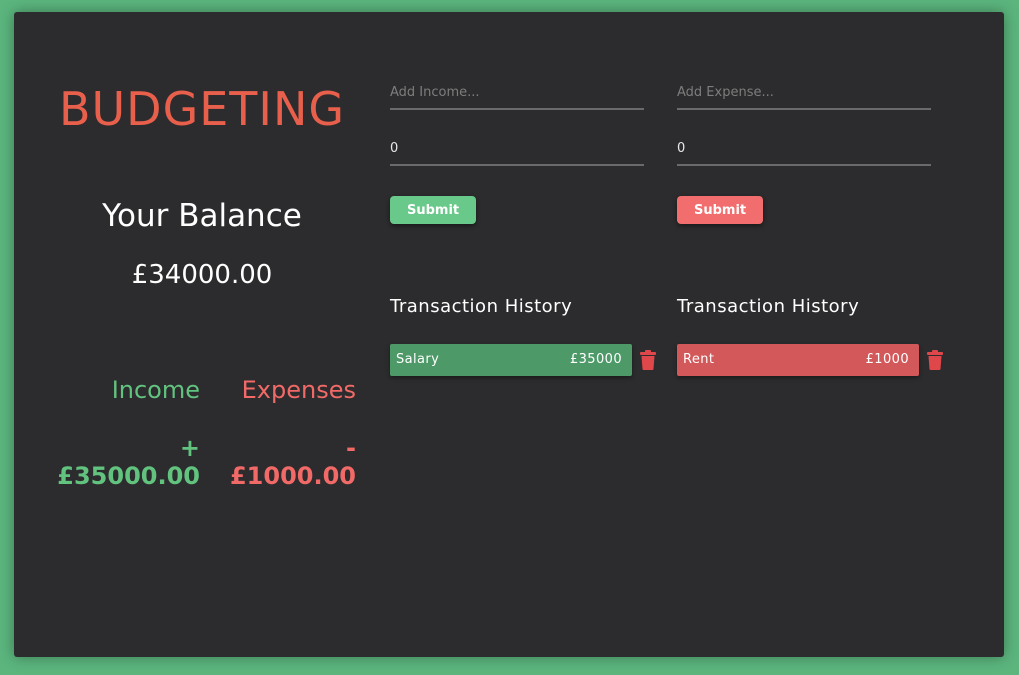  Describe the element at coordinates (292, 462) in the screenshot. I see `expense-total: -£1000.00` at that location.